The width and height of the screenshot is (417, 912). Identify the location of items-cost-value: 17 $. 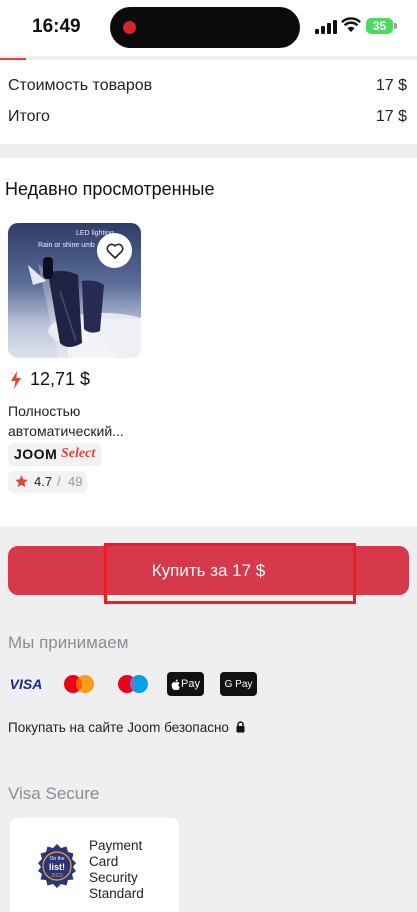
(391, 85).